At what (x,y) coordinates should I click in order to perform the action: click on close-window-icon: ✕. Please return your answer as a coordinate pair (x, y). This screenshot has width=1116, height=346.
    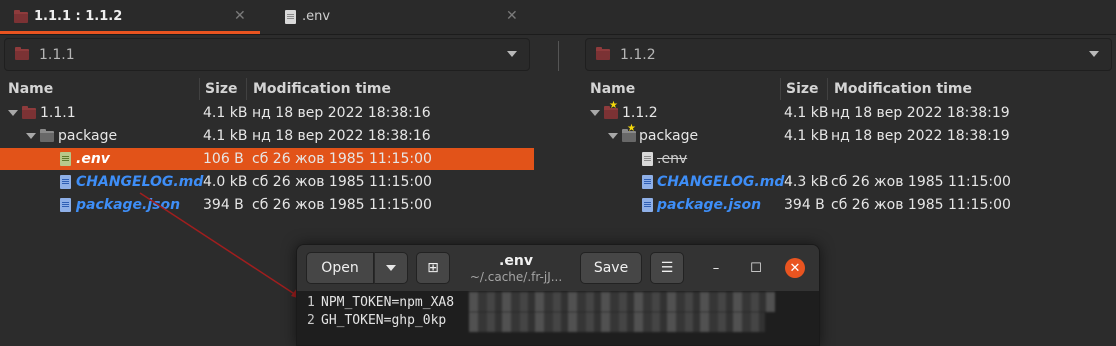
    Looking at the image, I should click on (795, 268).